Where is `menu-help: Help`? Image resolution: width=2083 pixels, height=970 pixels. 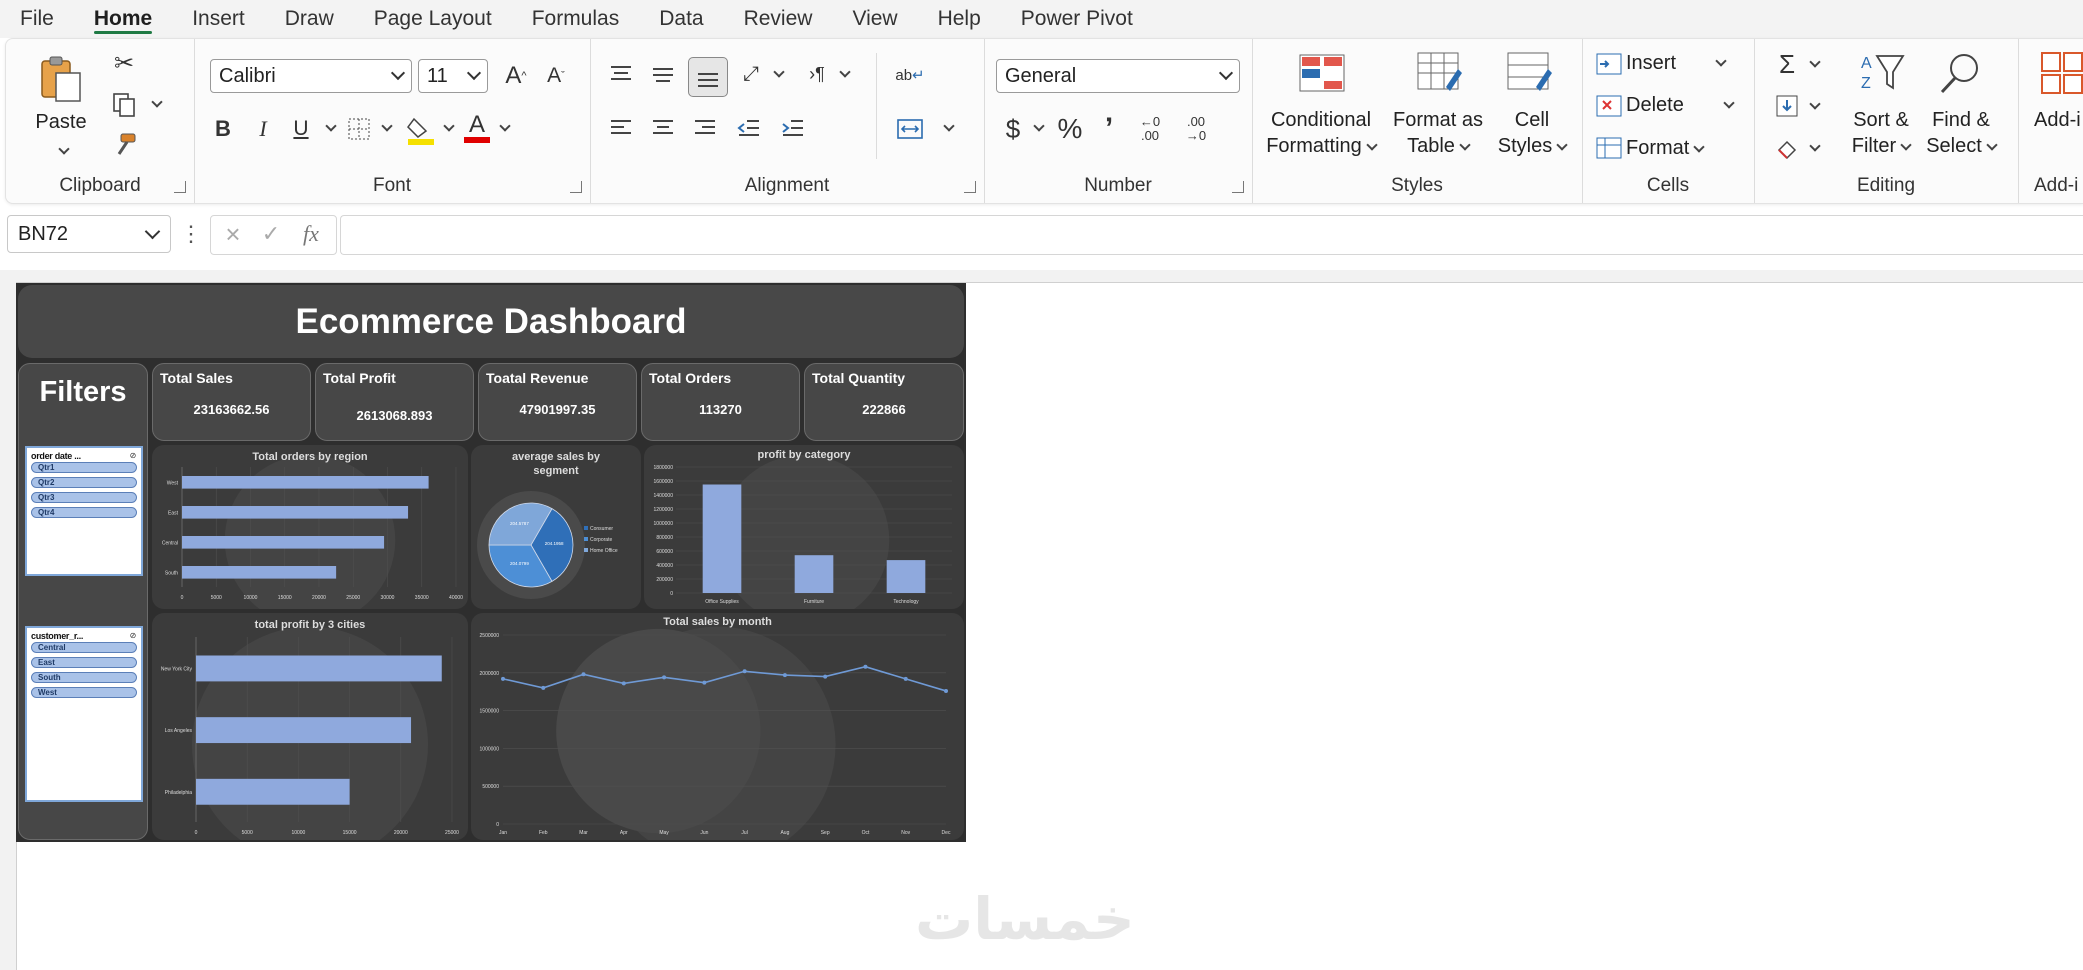
menu-help: Help is located at coordinates (959, 19).